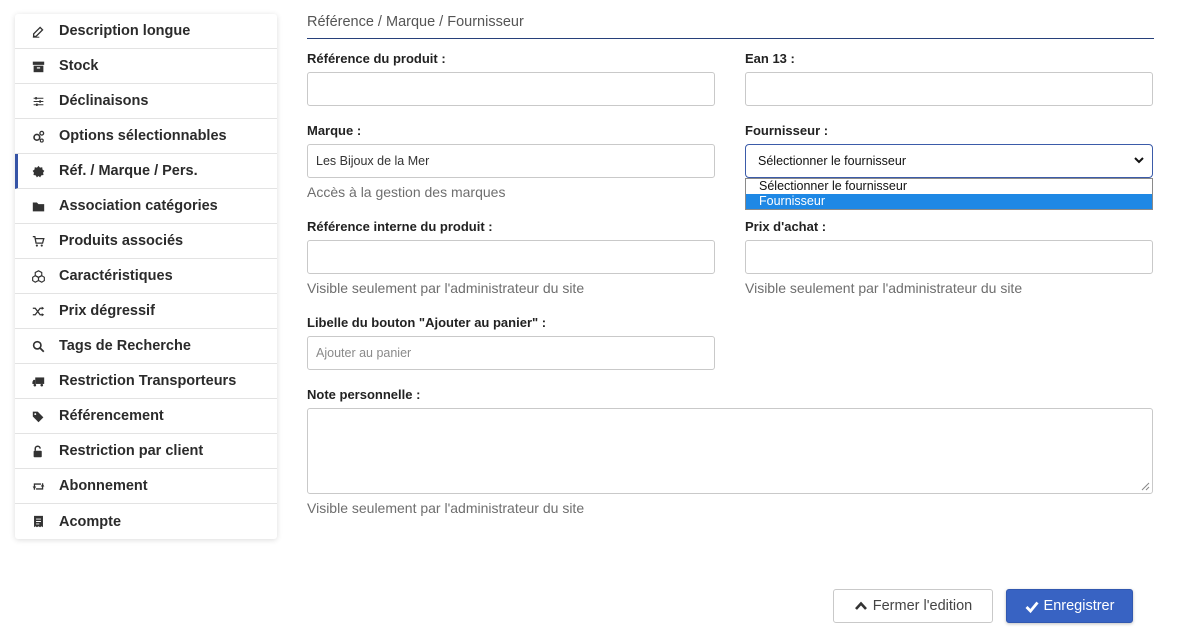 The height and width of the screenshot is (627, 1191). I want to click on sidebar-item-options-selectionnables: Options sélectionnables, so click(146, 136).